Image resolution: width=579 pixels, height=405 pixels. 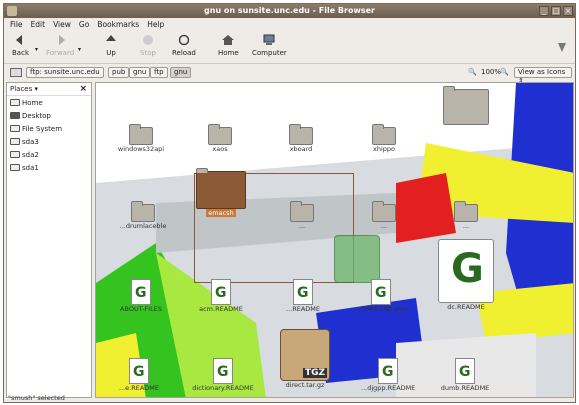 What do you see at coordinates (16, 24) in the screenshot?
I see `menu-file: File` at bounding box center [16, 24].